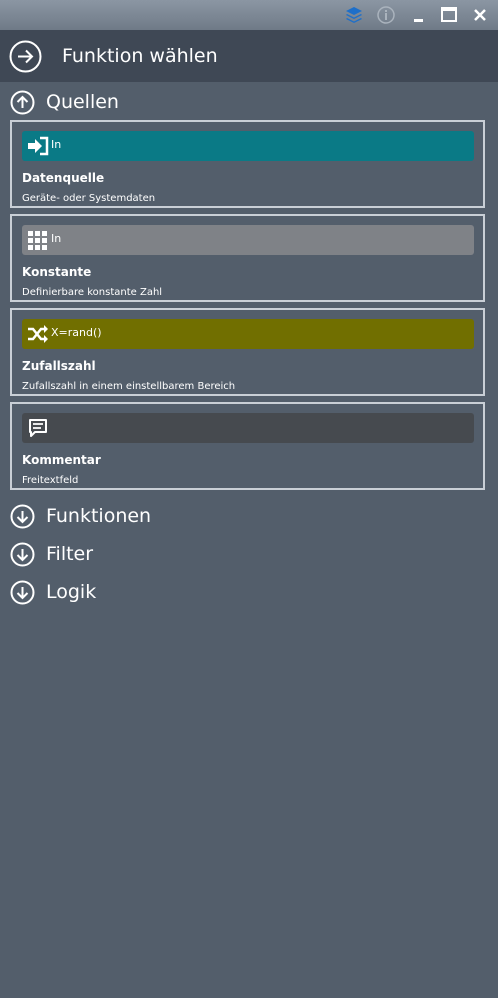 The height and width of the screenshot is (998, 498). Describe the element at coordinates (386, 15) in the screenshot. I see `info-icon` at that location.